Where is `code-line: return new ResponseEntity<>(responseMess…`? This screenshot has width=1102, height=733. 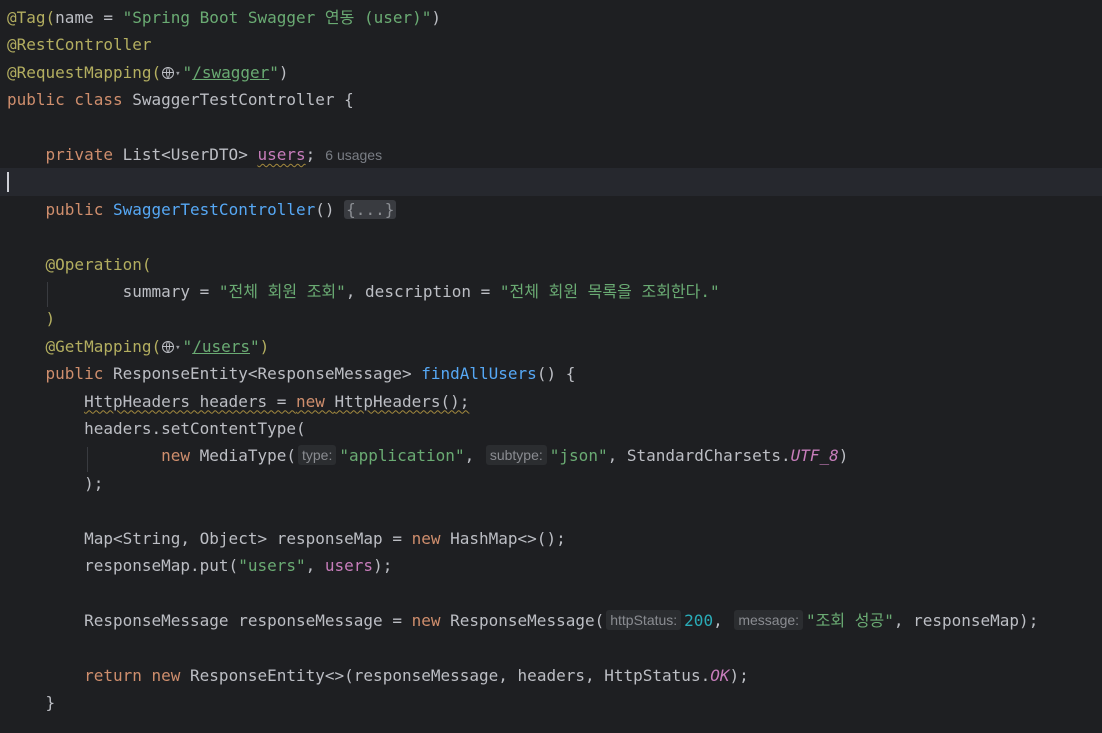 code-line: return new ResponseEntity<>(responseMess… is located at coordinates (551, 675).